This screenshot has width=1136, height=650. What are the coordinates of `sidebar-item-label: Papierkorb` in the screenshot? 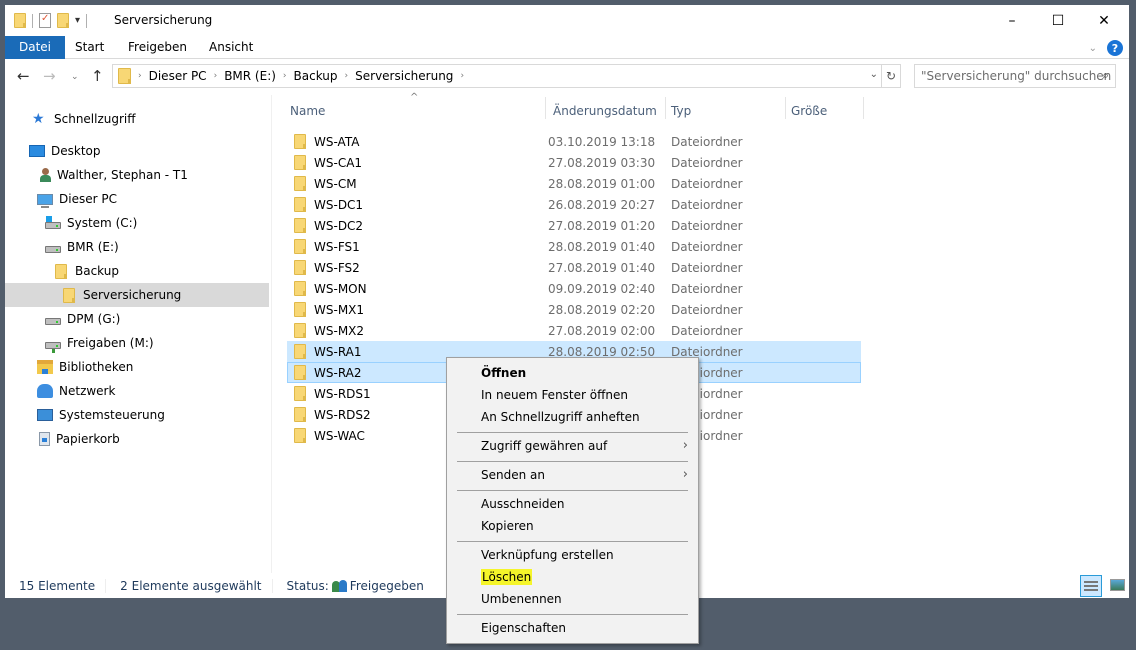 It's located at (88, 439).